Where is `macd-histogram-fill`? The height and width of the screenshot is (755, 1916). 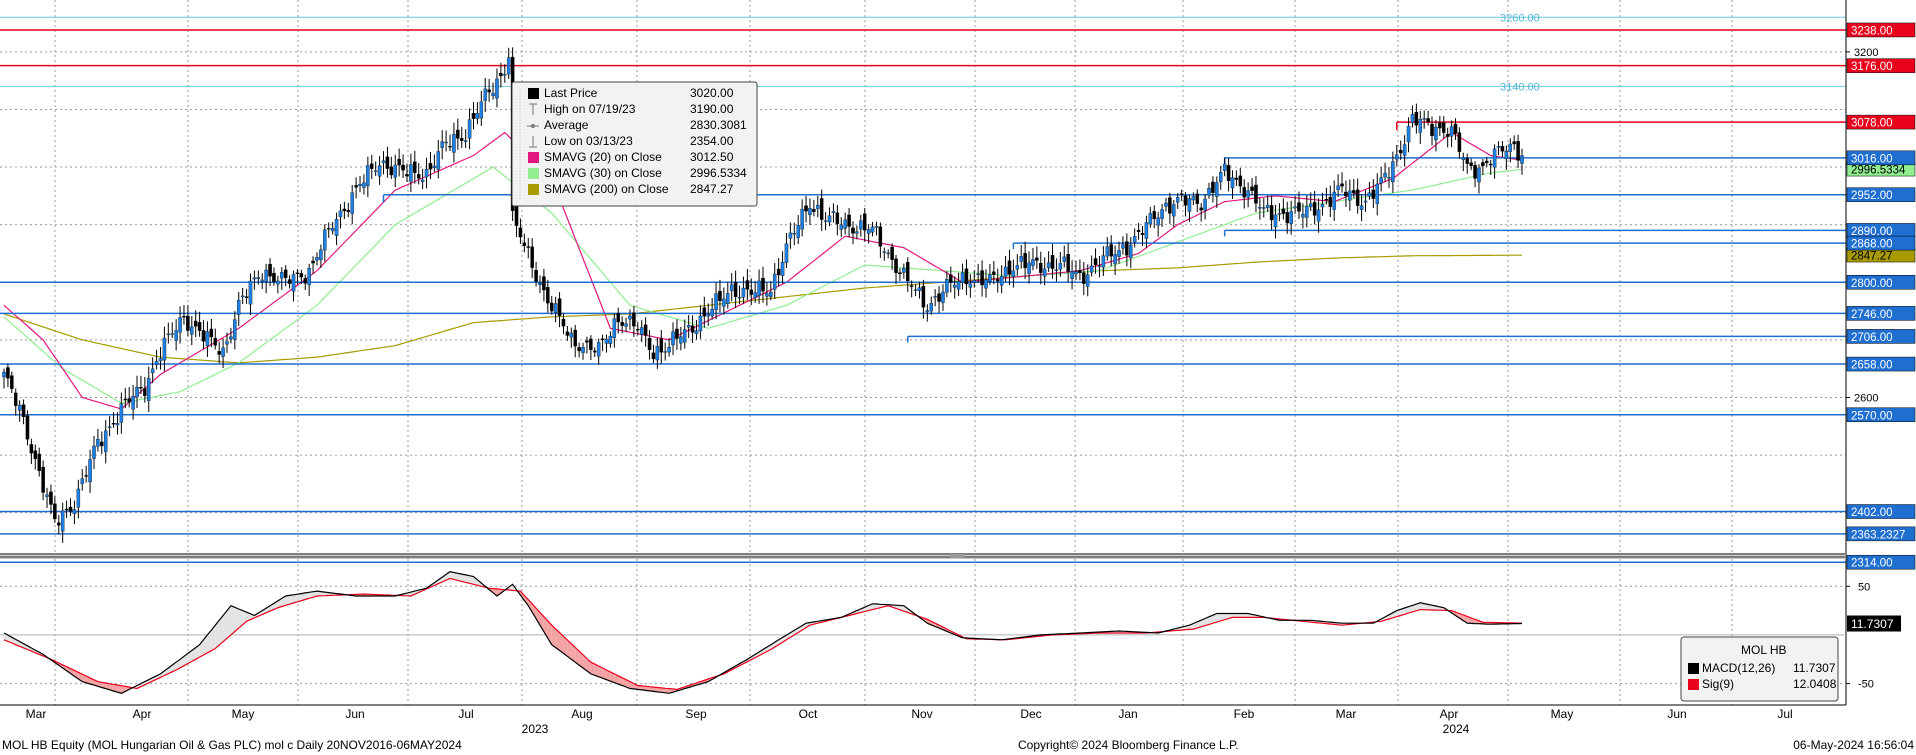
macd-histogram-fill is located at coordinates (232, 620).